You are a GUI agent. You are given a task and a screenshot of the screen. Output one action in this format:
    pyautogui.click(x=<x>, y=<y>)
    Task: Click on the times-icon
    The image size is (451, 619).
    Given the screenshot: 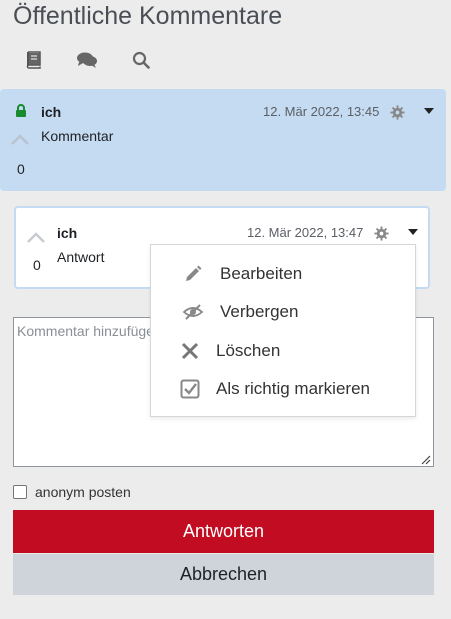 What is the action you would take?
    pyautogui.click(x=190, y=351)
    